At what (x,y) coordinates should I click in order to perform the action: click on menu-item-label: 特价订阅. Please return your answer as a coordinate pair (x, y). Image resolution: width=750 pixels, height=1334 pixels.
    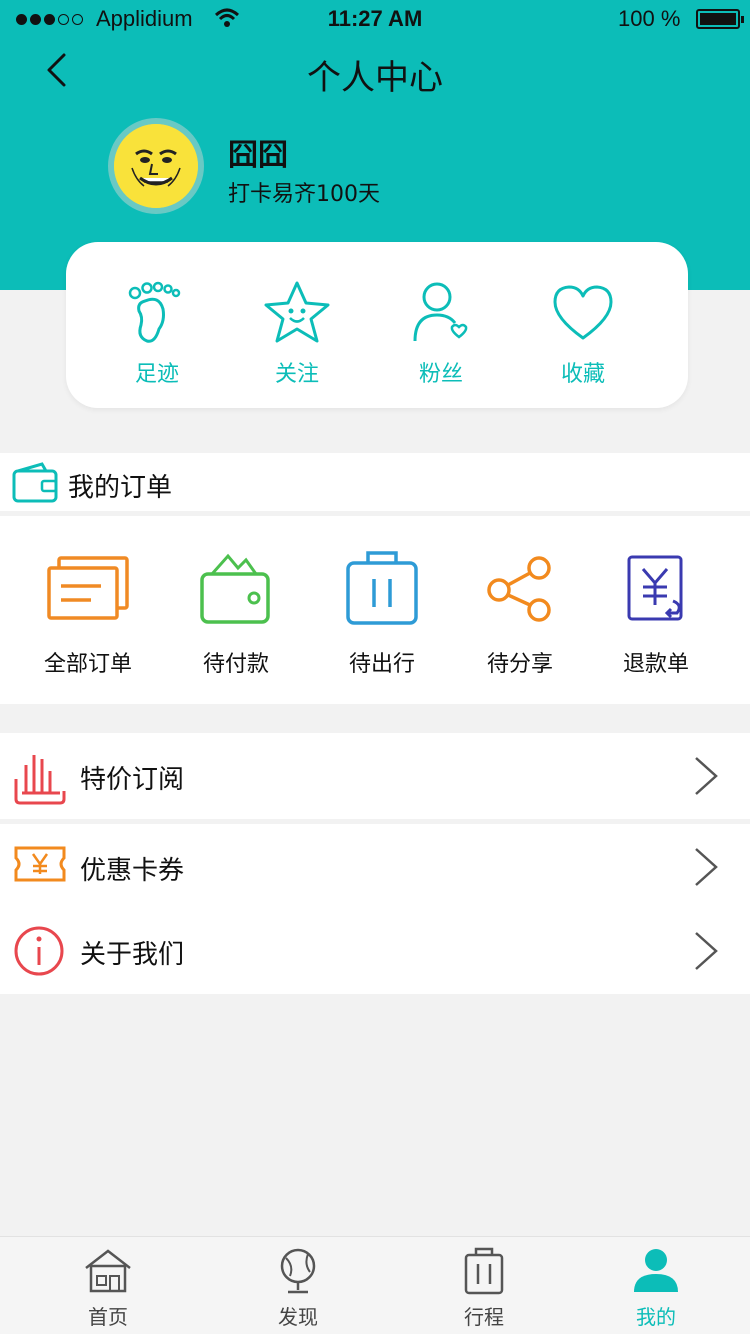
    Looking at the image, I should click on (132, 780).